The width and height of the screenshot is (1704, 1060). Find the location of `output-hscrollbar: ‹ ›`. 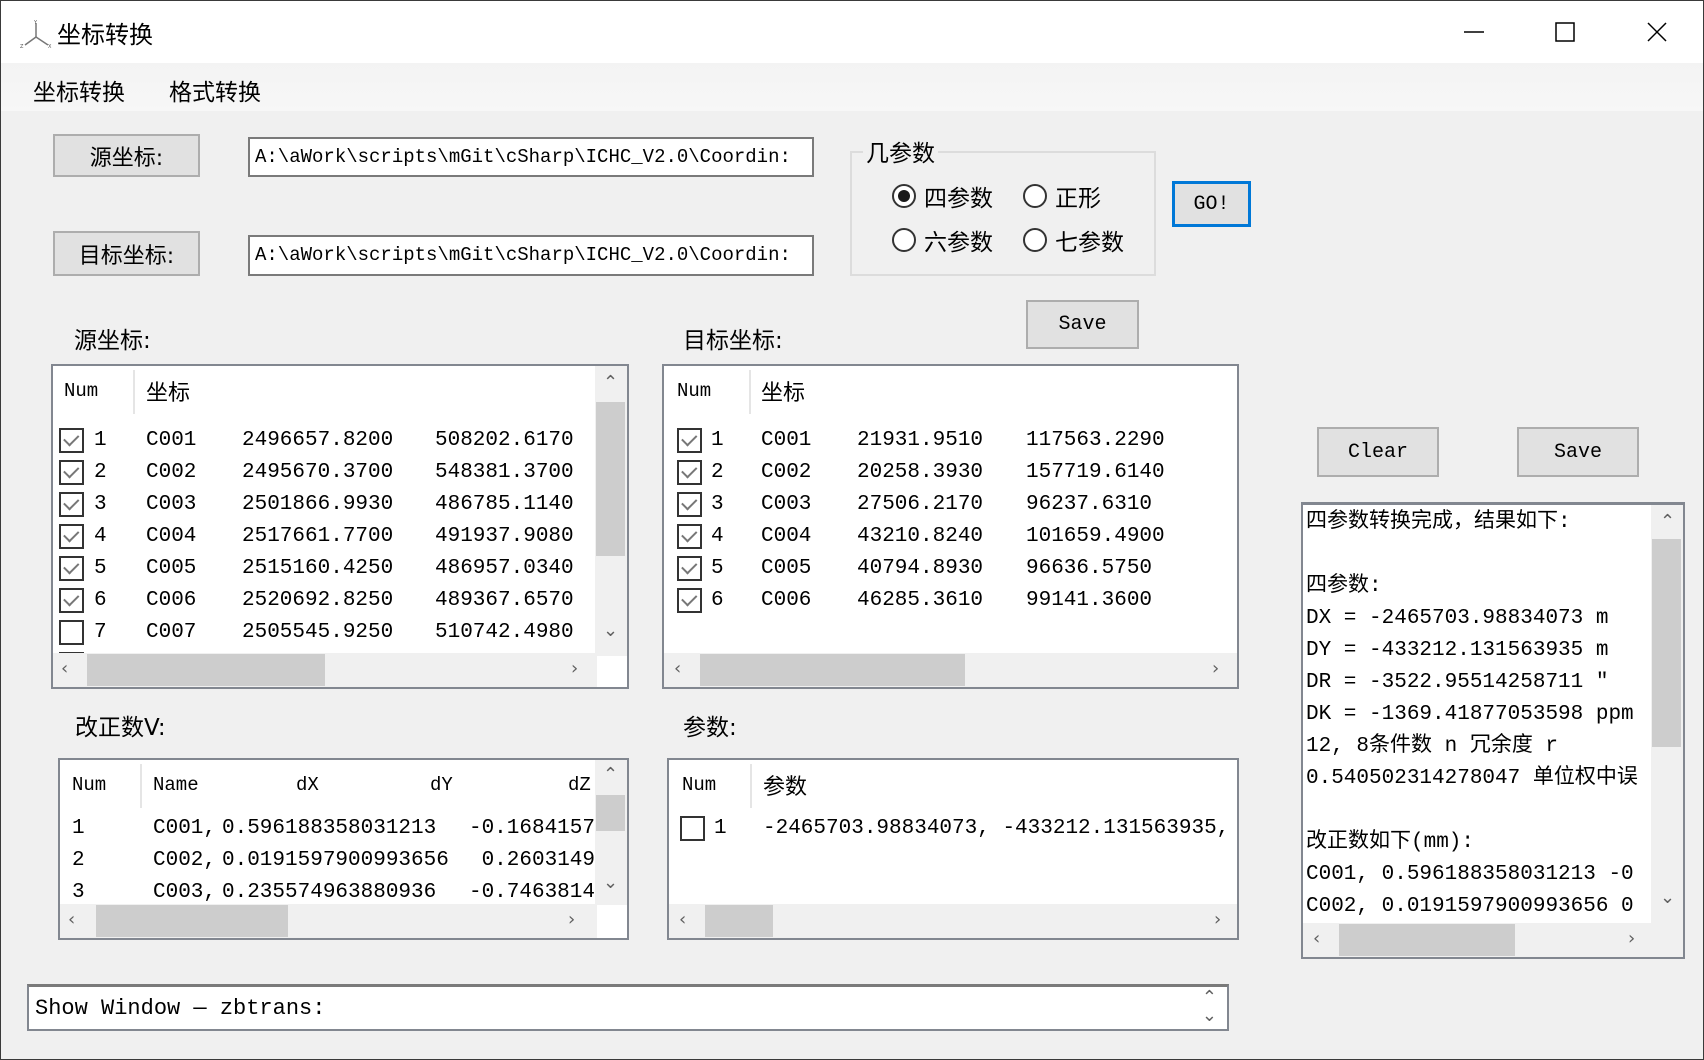

output-hscrollbar: ‹ › is located at coordinates (1493, 940).